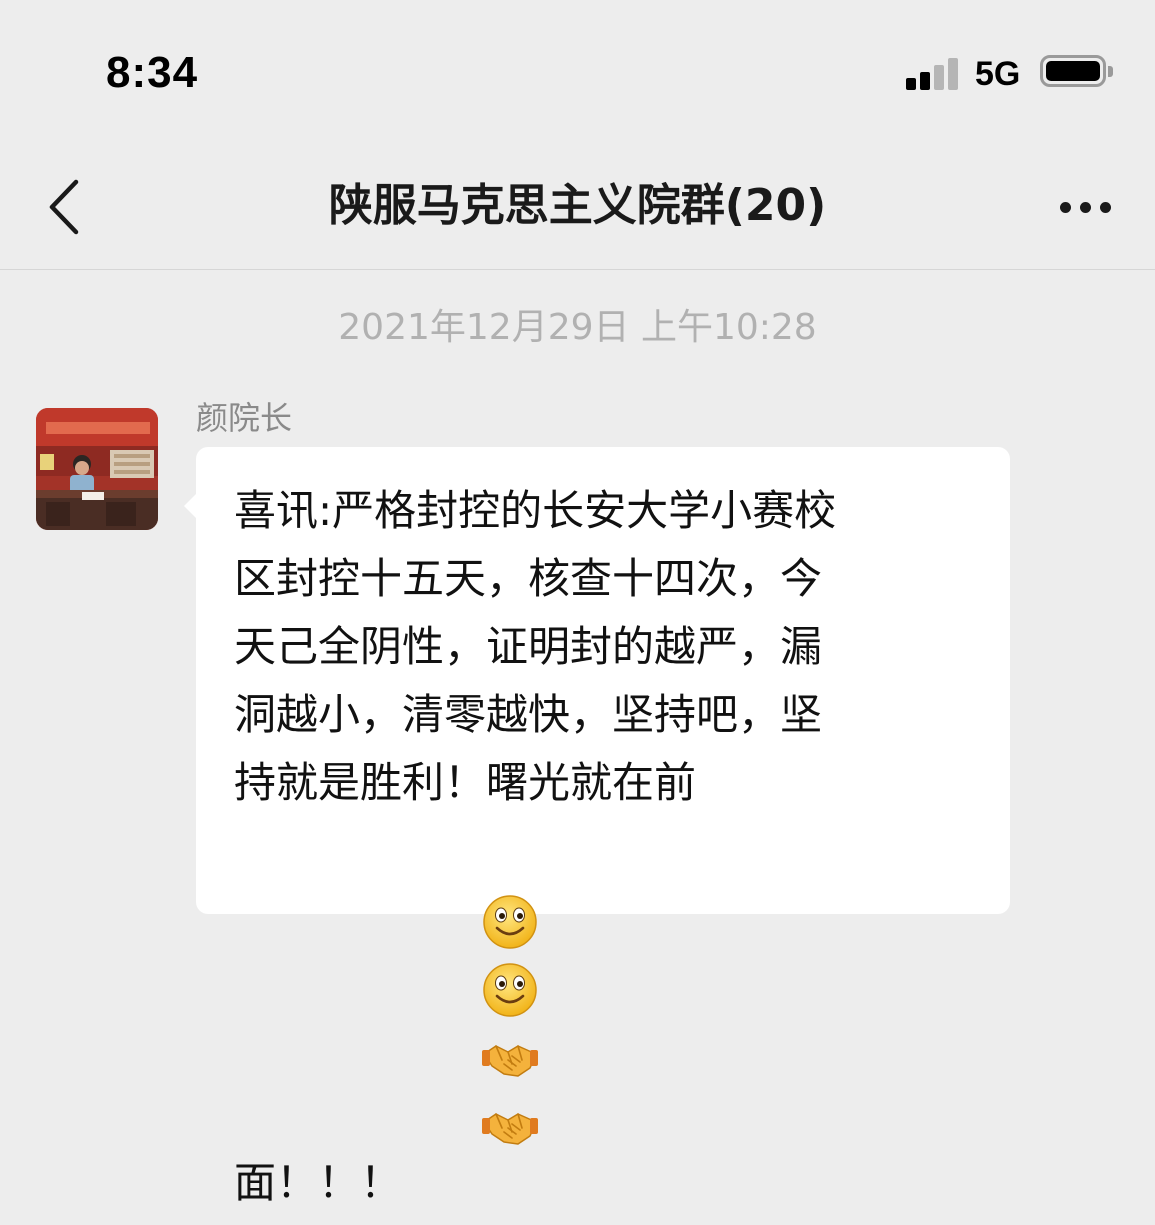  Describe the element at coordinates (190, 506) in the screenshot. I see `bubble-tail` at that location.